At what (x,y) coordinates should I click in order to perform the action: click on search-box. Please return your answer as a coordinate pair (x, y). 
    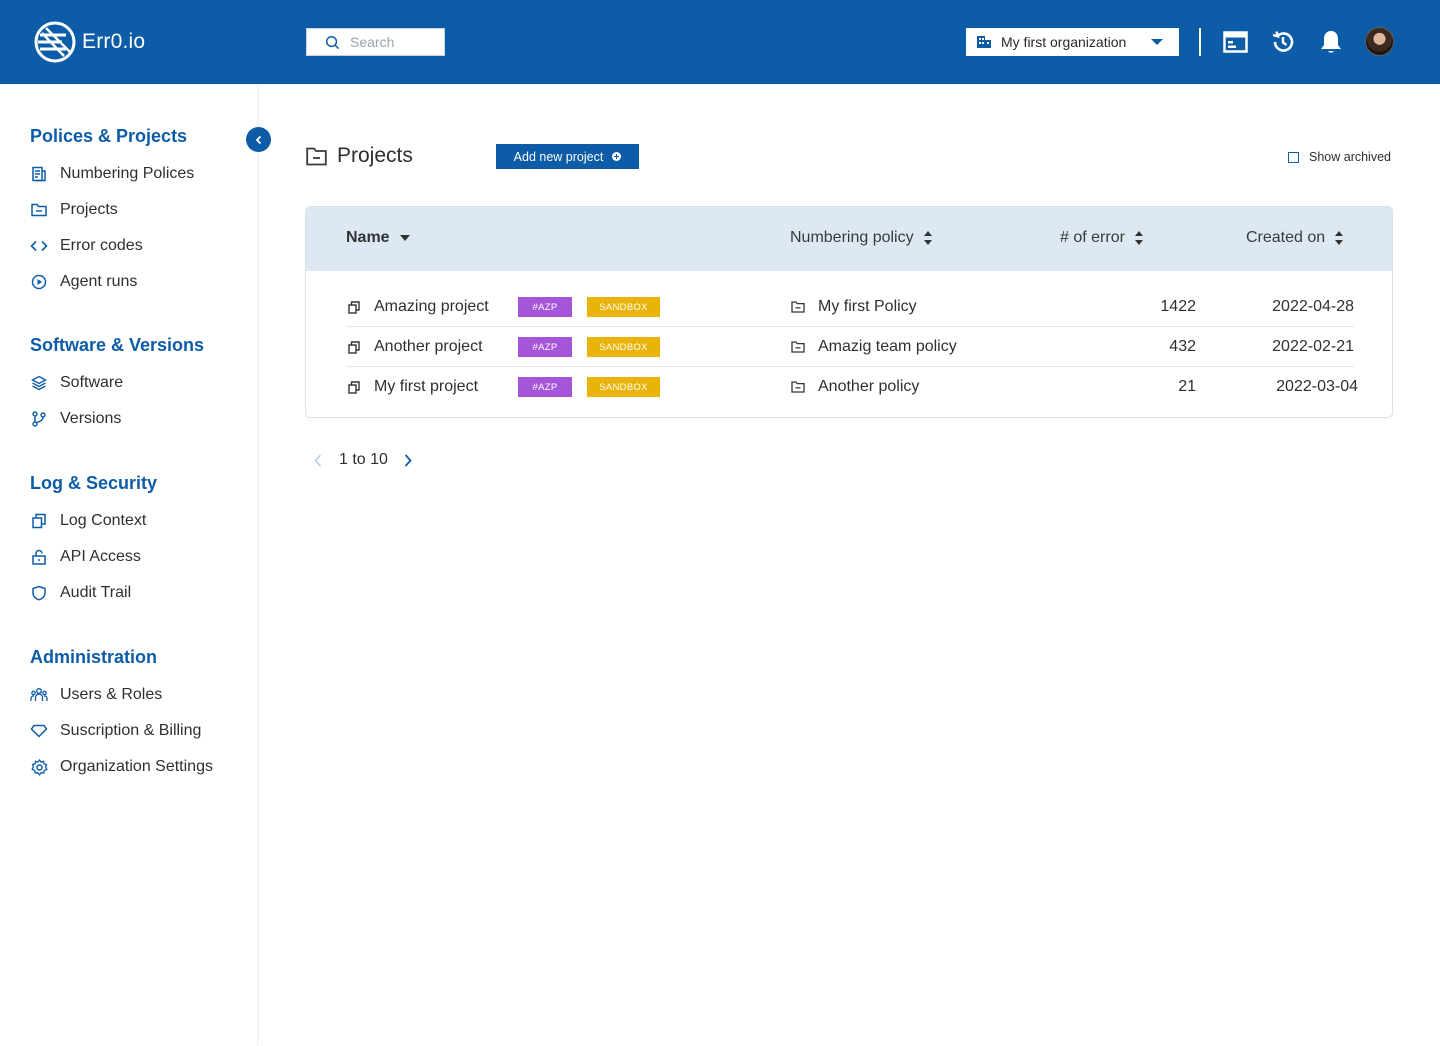
    Looking at the image, I should click on (375, 42).